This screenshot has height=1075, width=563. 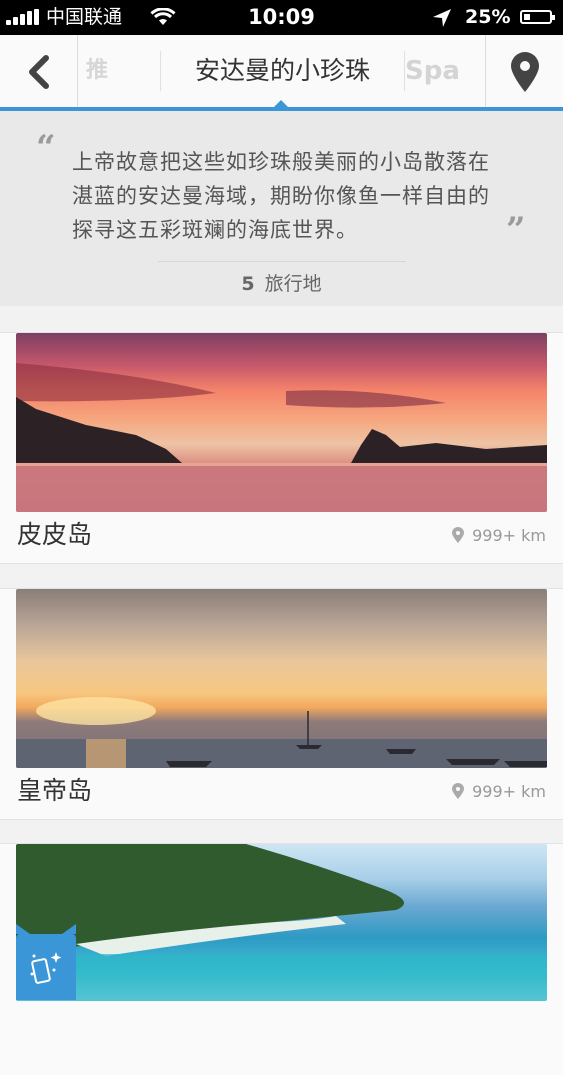 I want to click on phone-sparkle-icon, so click(x=46, y=968).